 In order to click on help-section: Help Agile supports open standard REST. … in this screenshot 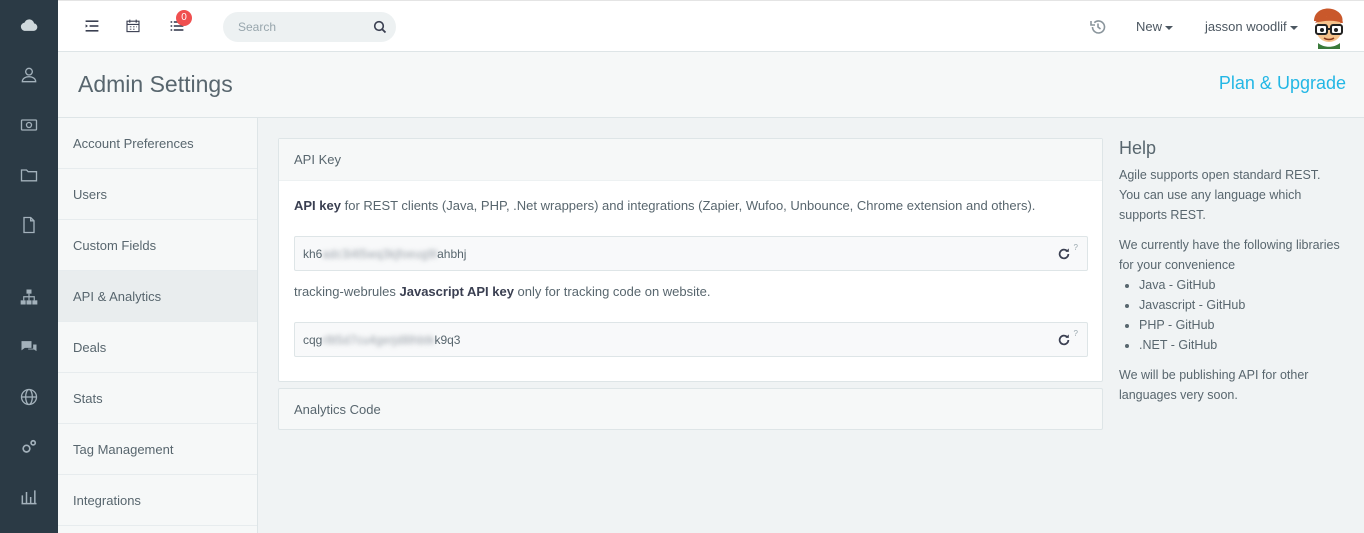, I will do `click(1231, 276)`.